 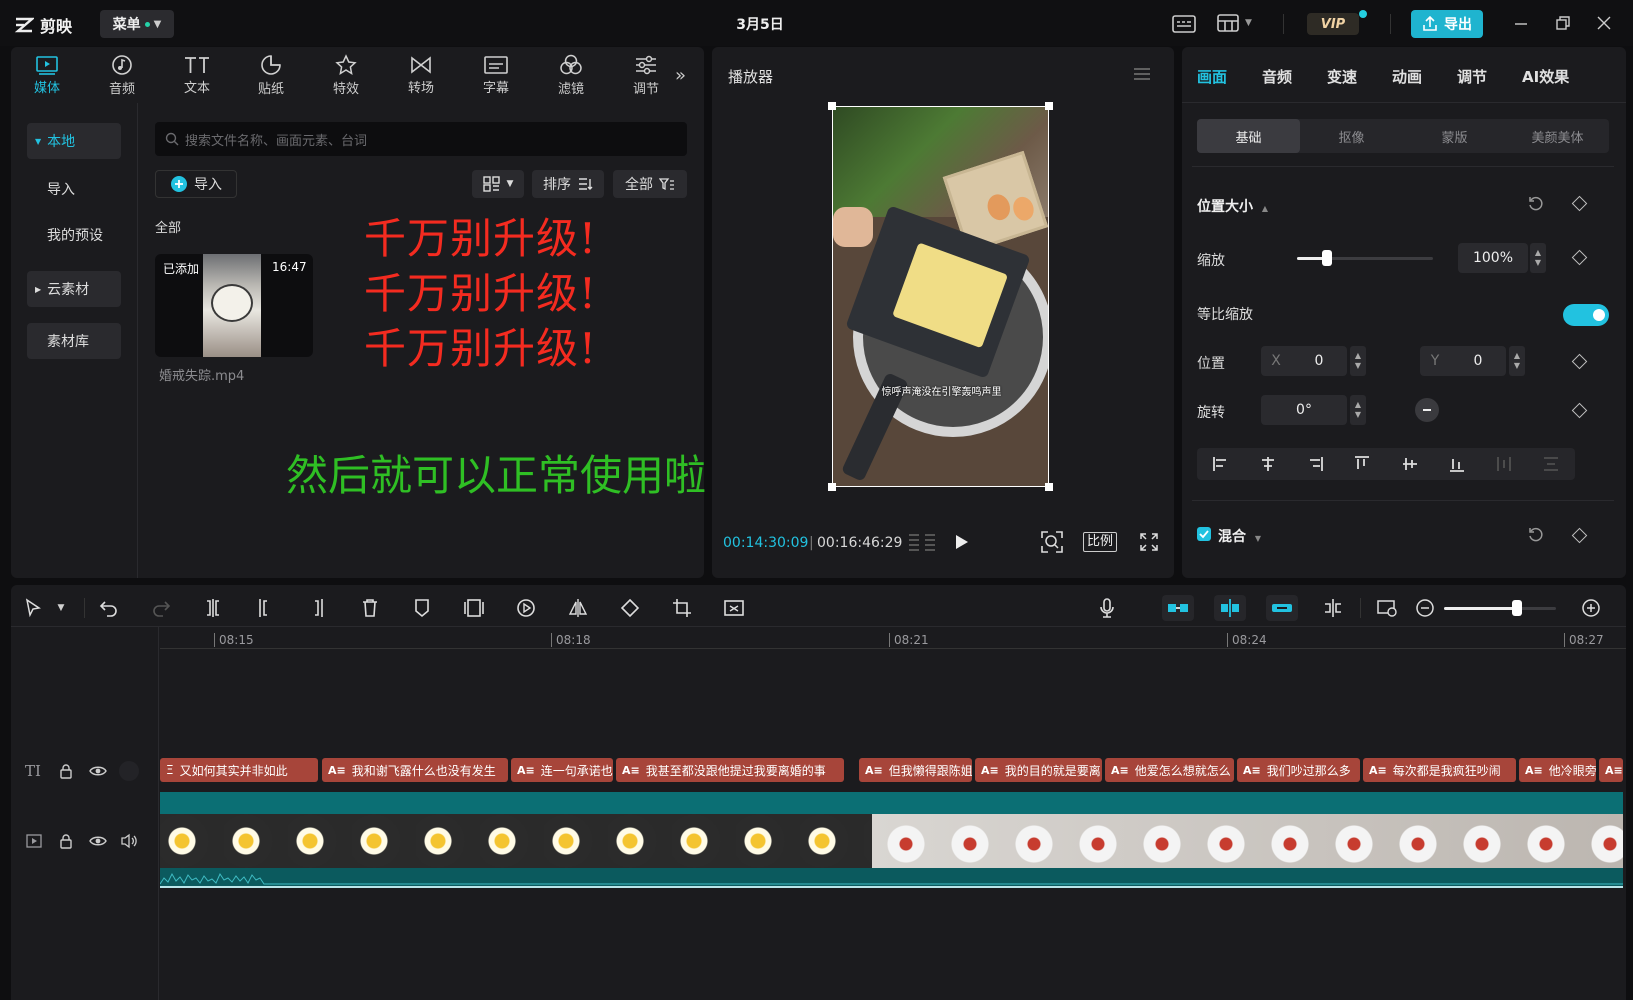 I want to click on tab-speed: 变速, so click(x=1342, y=76).